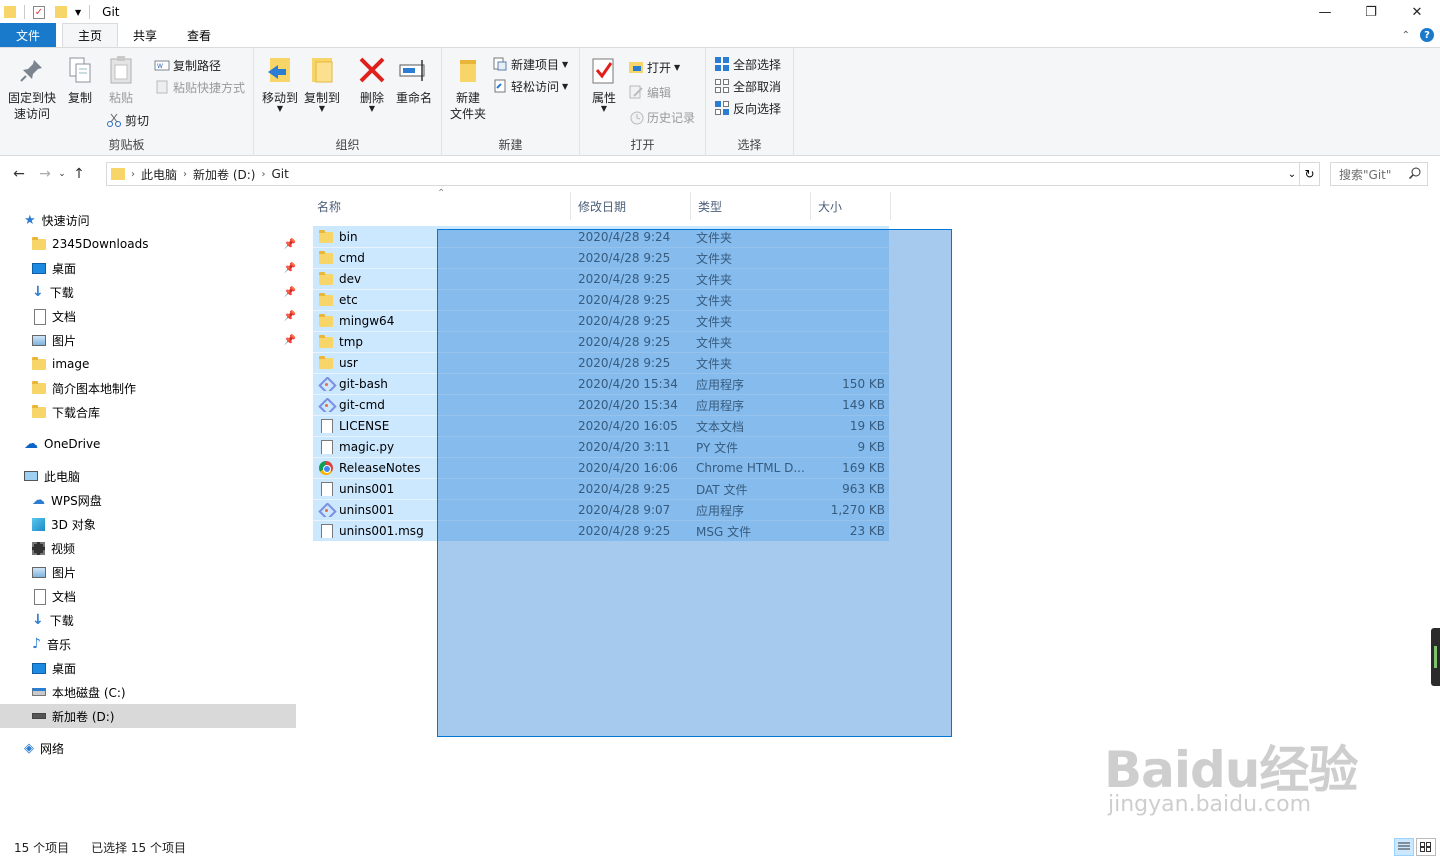  Describe the element at coordinates (148, 716) in the screenshot. I see `nav-item-drive-d: 新加卷 (D:)` at that location.